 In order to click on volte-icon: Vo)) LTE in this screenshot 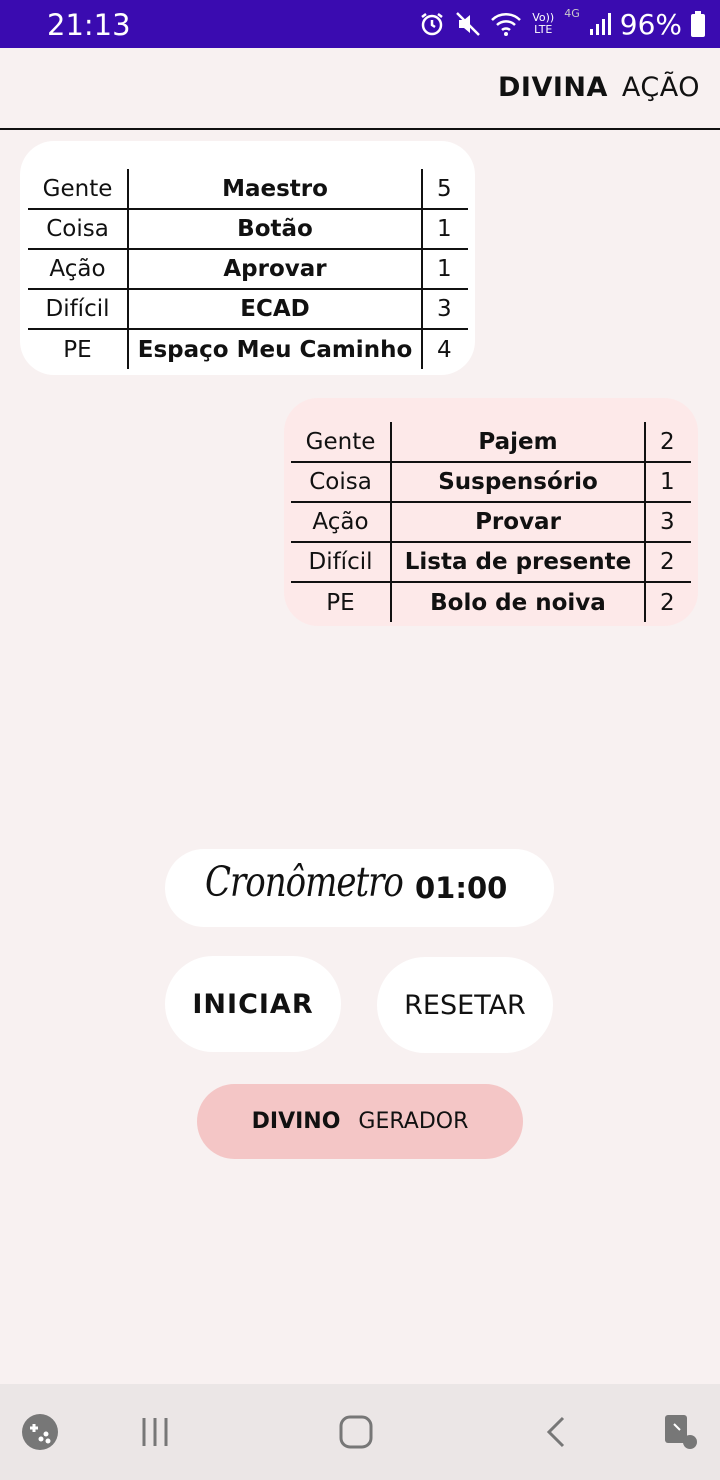, I will do `click(543, 23)`.